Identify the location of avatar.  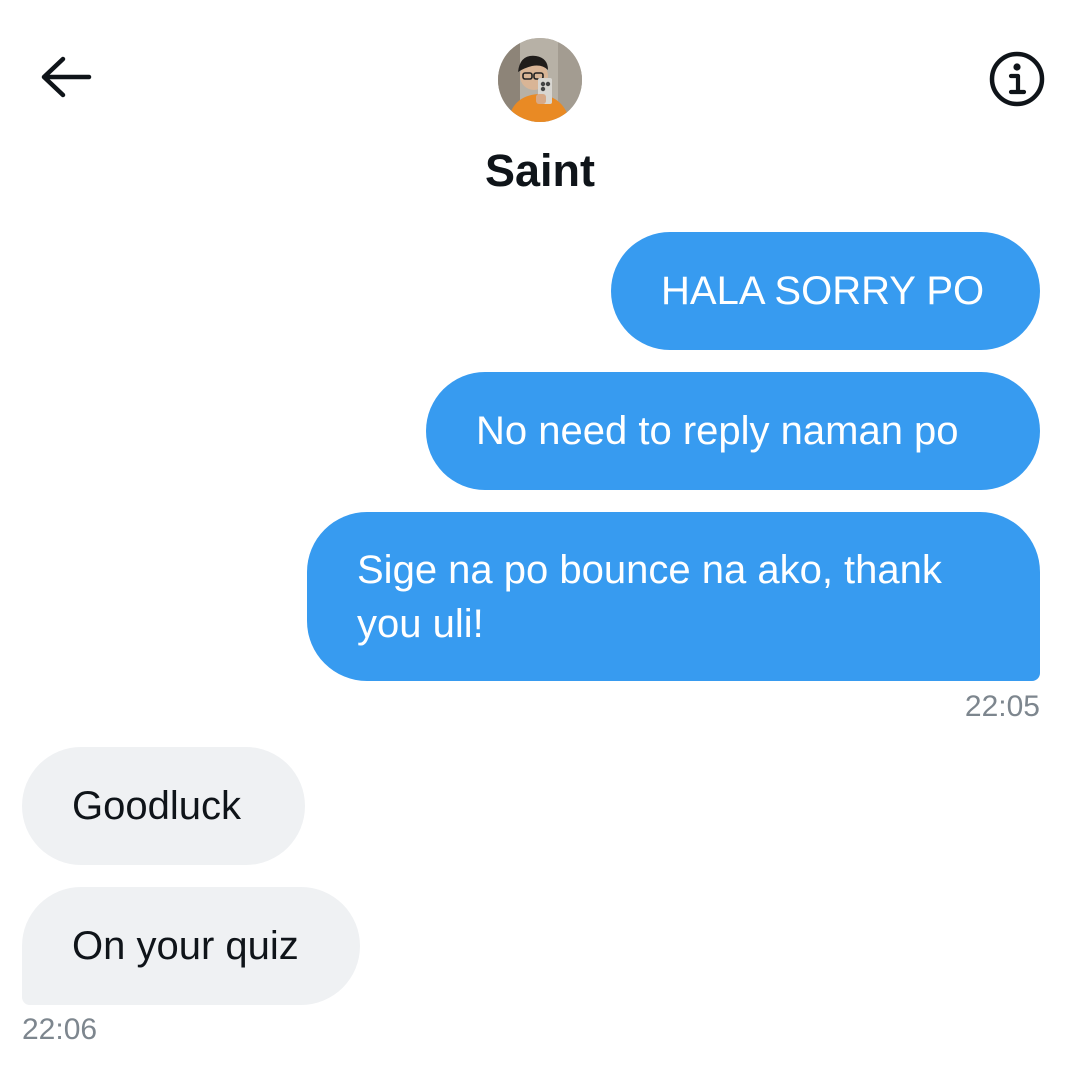
(540, 80).